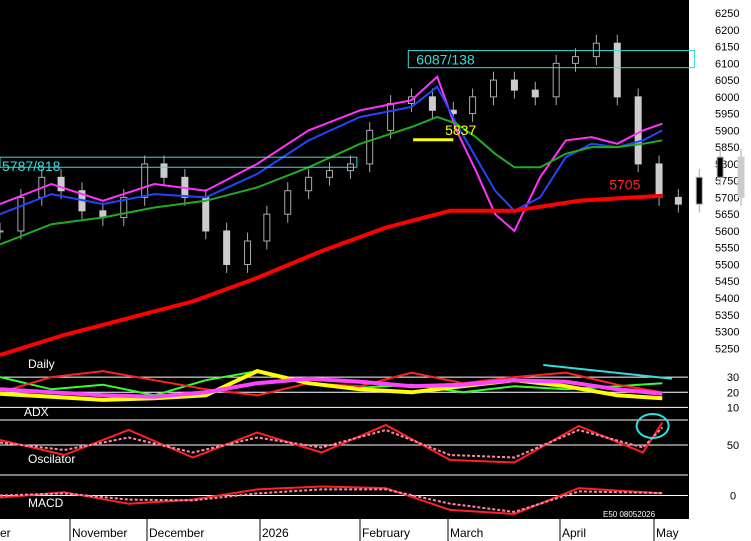  Describe the element at coordinates (727, 98) in the screenshot. I see `price-tick-label: 6000` at that location.